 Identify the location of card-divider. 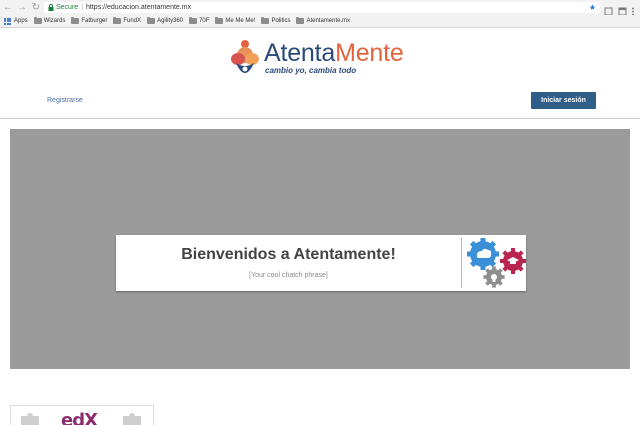
(461, 263).